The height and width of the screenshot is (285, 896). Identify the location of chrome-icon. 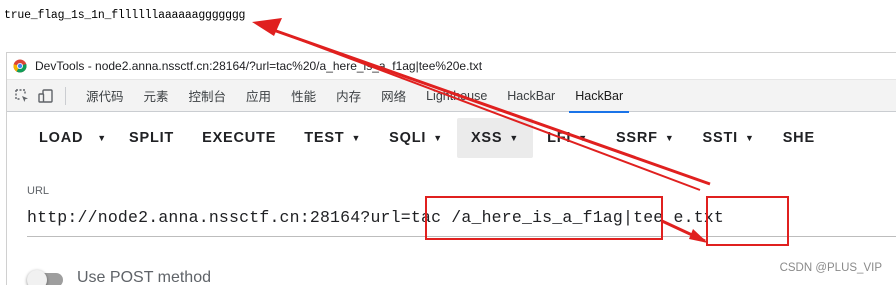
(20, 66).